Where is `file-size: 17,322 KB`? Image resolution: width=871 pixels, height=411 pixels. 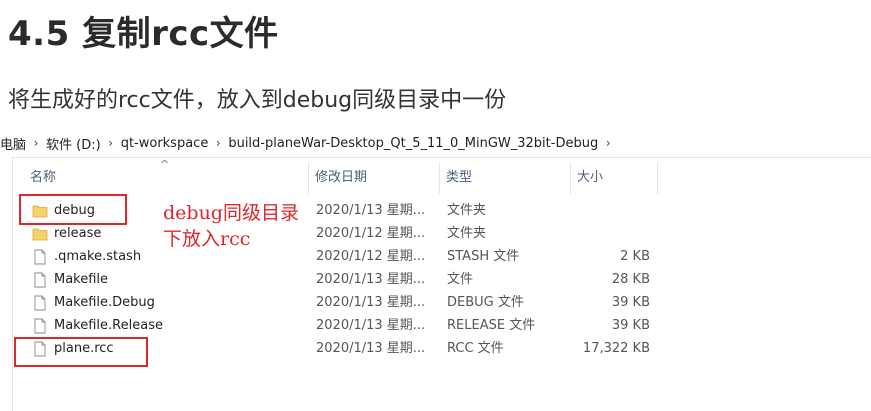
file-size: 17,322 KB is located at coordinates (616, 348).